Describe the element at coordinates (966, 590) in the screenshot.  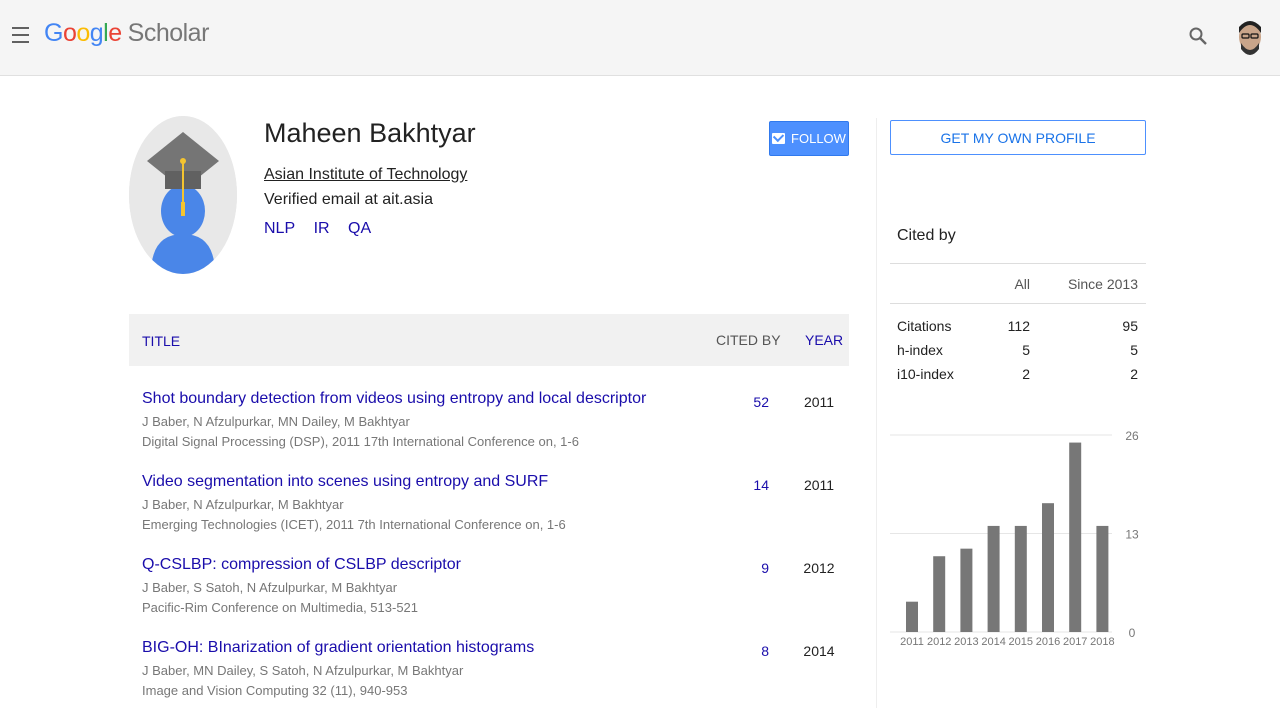
I see `bar-2013` at that location.